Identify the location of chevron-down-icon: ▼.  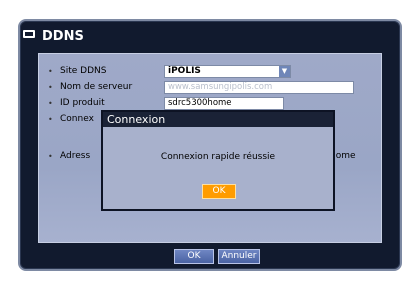
(284, 71).